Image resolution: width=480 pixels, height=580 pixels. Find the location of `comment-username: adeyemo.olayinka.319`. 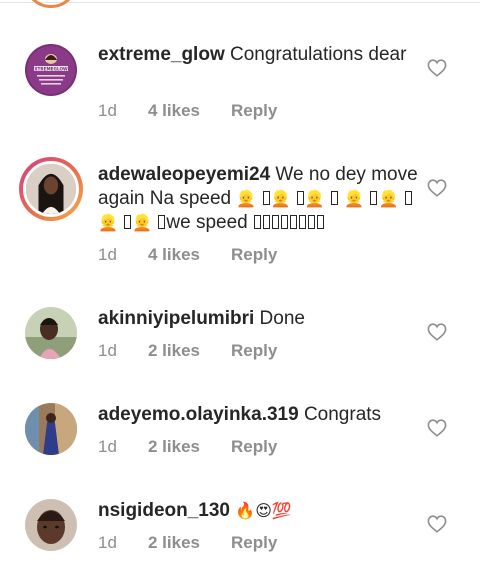

comment-username: adeyemo.olayinka.319 is located at coordinates (198, 414).